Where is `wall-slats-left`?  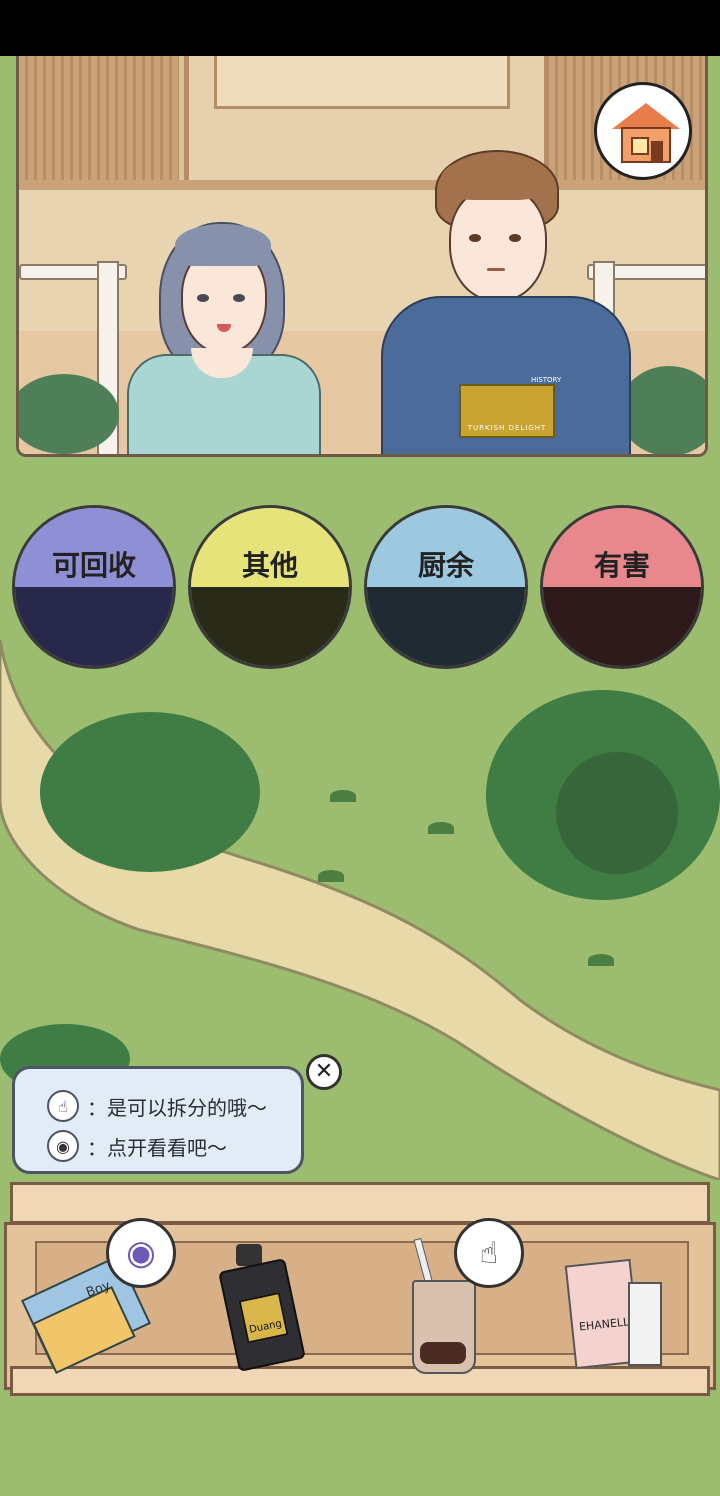
wall-slats-left is located at coordinates (99, 120).